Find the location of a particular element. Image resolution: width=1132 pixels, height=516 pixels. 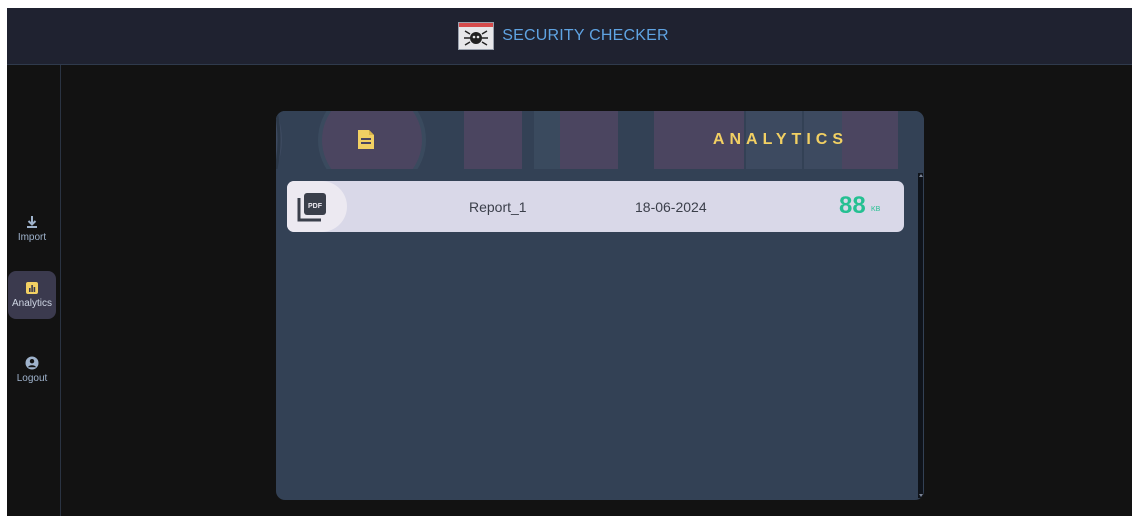

pdf-icon: PDF is located at coordinates (311, 207).